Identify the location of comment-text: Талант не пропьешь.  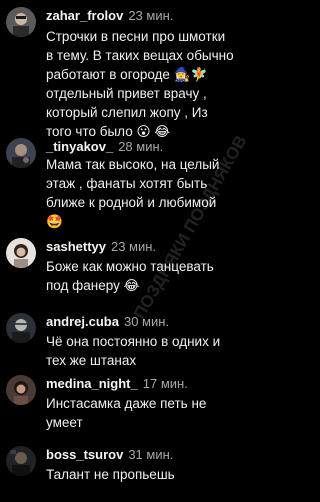
(148, 474).